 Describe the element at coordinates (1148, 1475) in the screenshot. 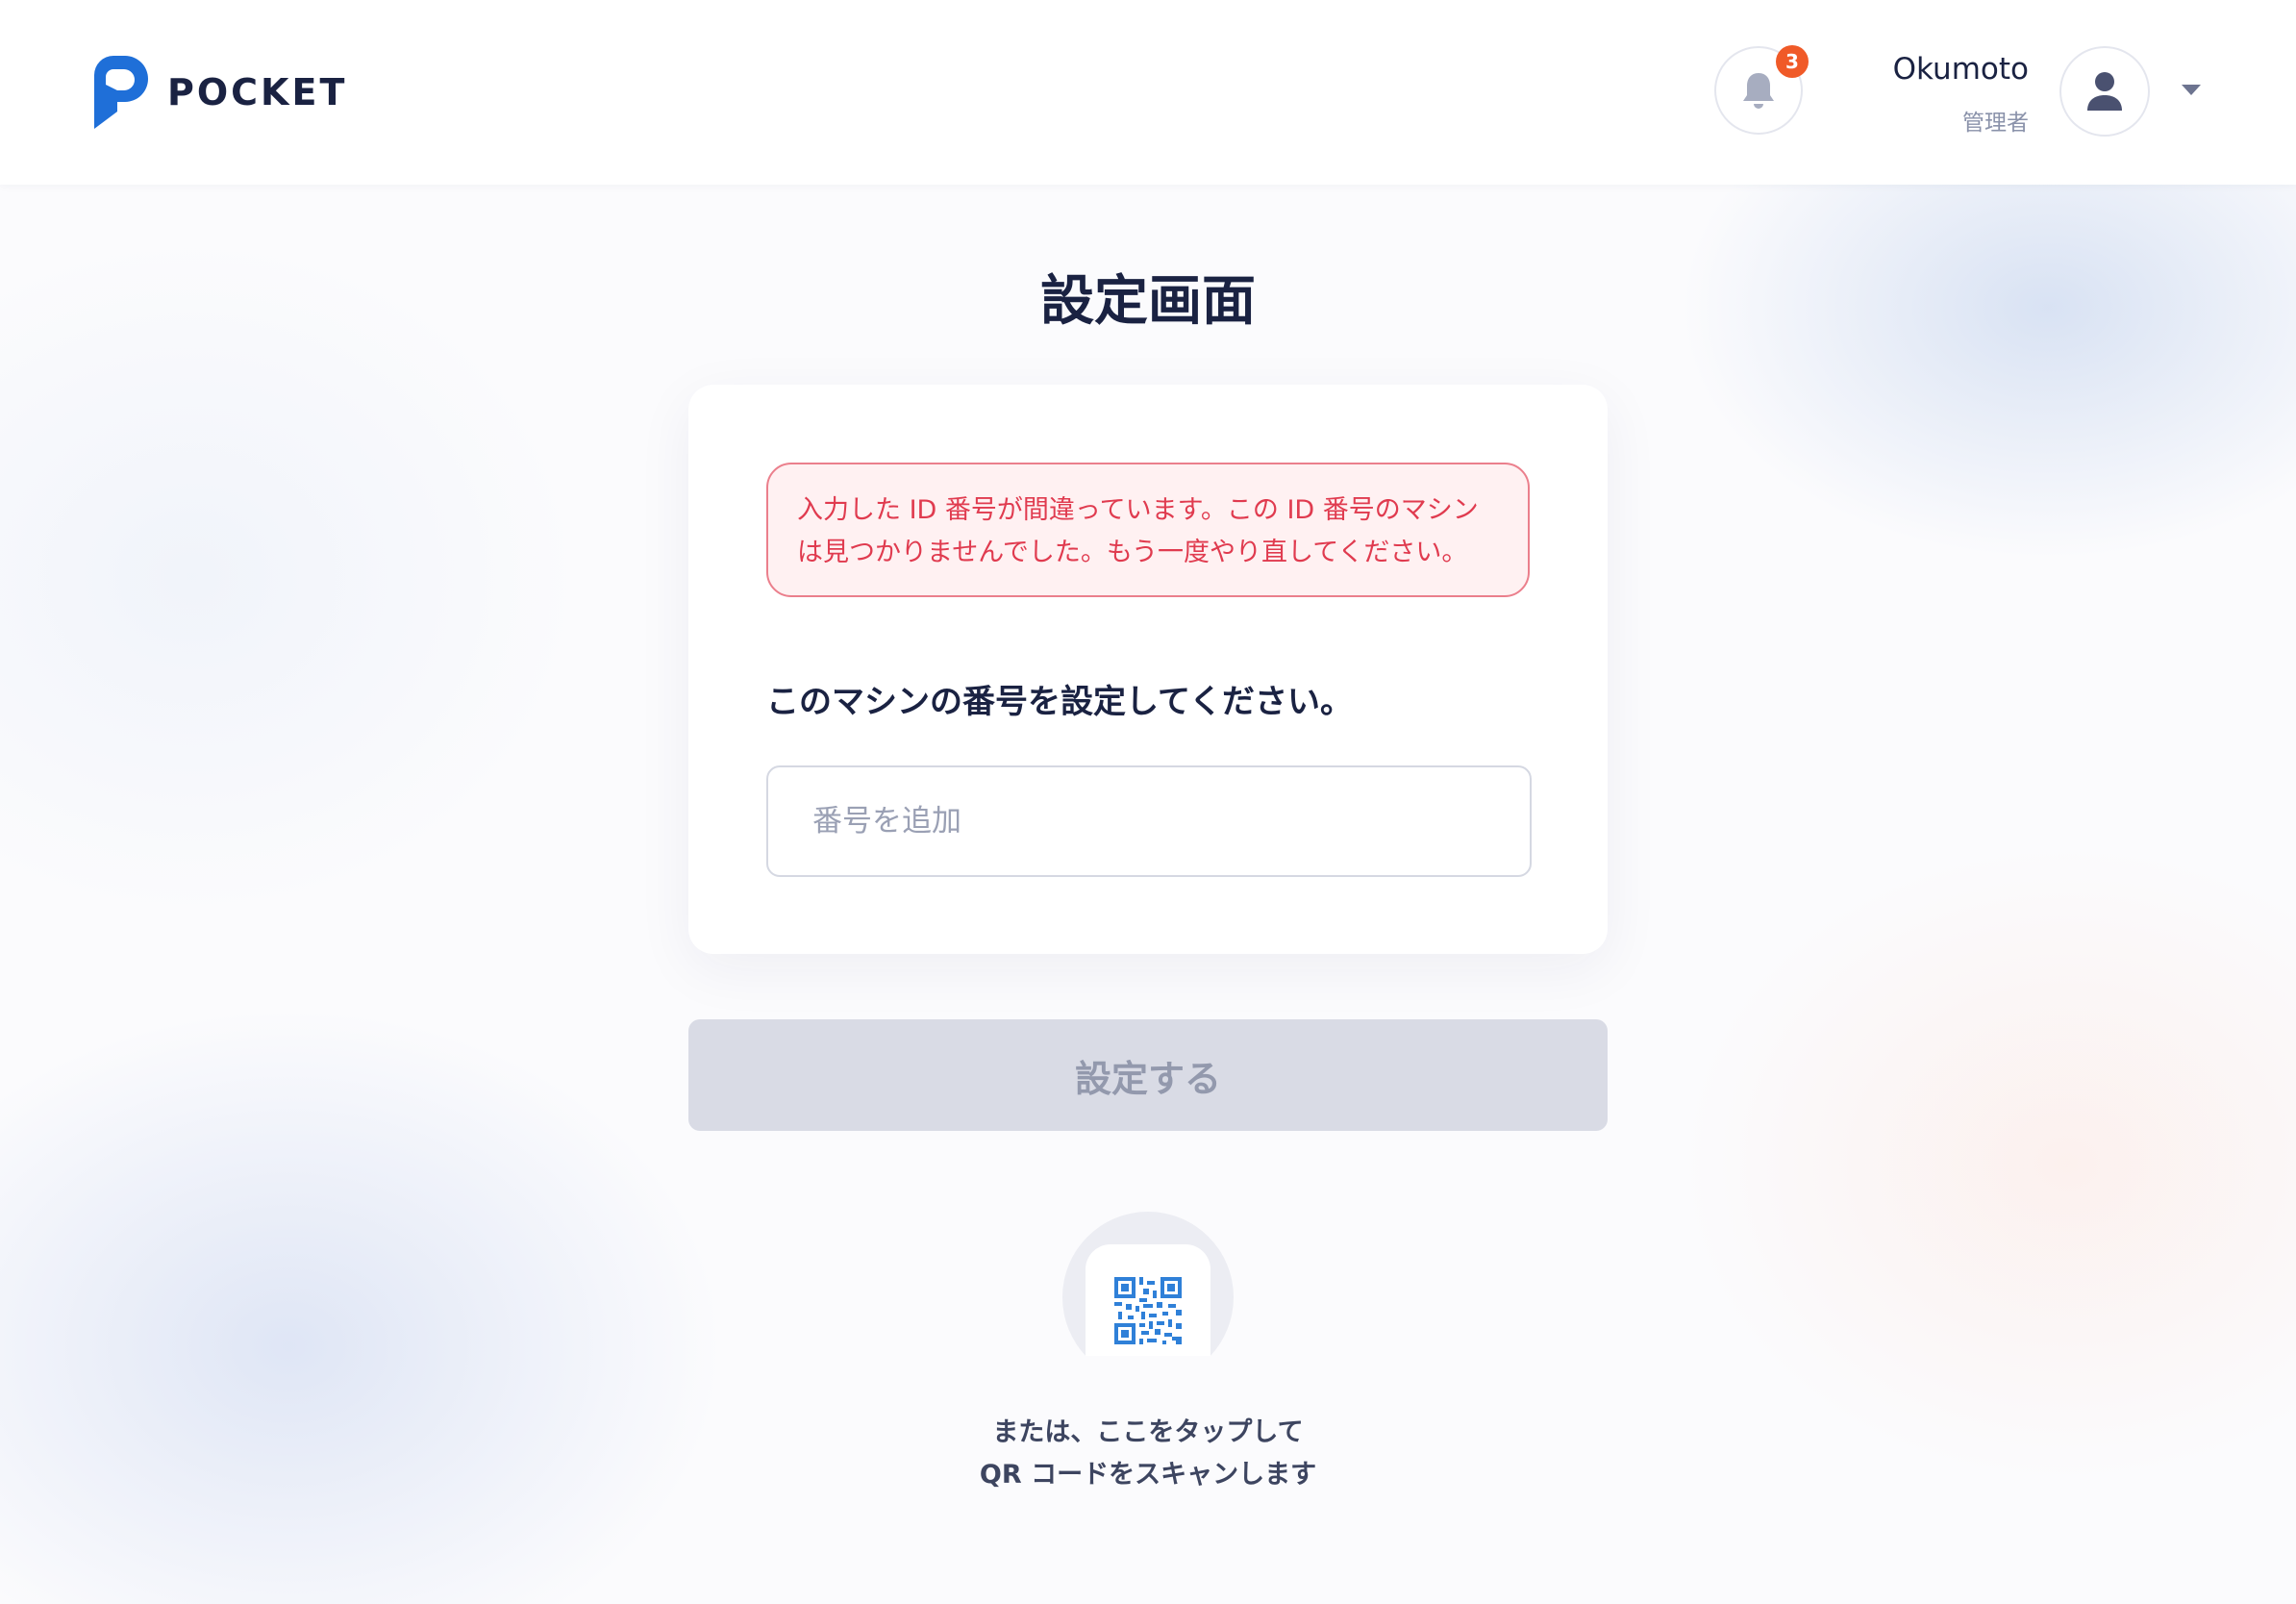

I see `qr-instructions-line-2: QR コードをスキャンします` at that location.